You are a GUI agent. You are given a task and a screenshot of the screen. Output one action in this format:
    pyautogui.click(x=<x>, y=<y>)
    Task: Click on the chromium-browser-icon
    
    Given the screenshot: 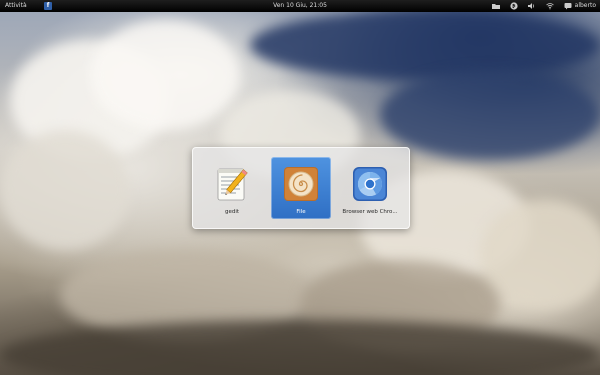 What is the action you would take?
    pyautogui.click(x=370, y=184)
    